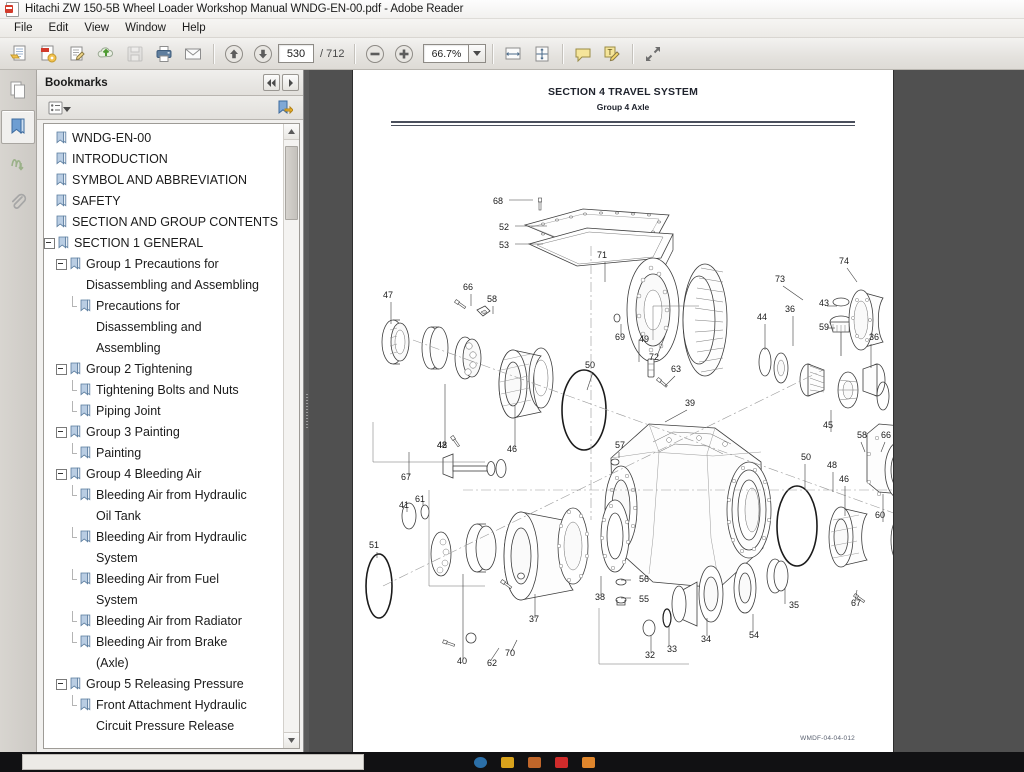 This screenshot has width=1024, height=772. Describe the element at coordinates (163, 590) in the screenshot. I see `bookmark-item: Bleeding Air from Fuel System` at that location.